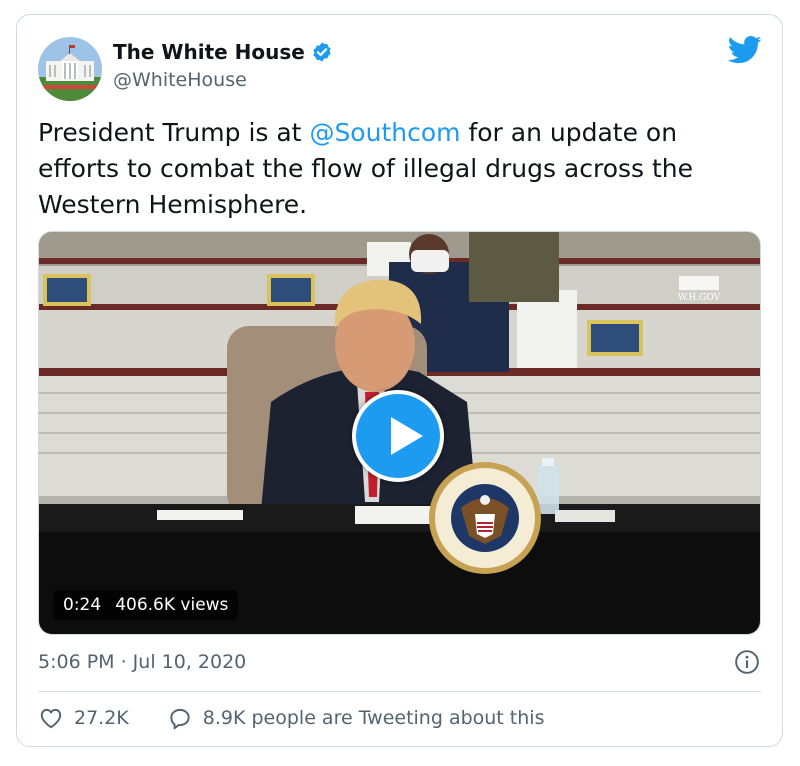  I want to click on video-watermark: W.H.GOV, so click(699, 298).